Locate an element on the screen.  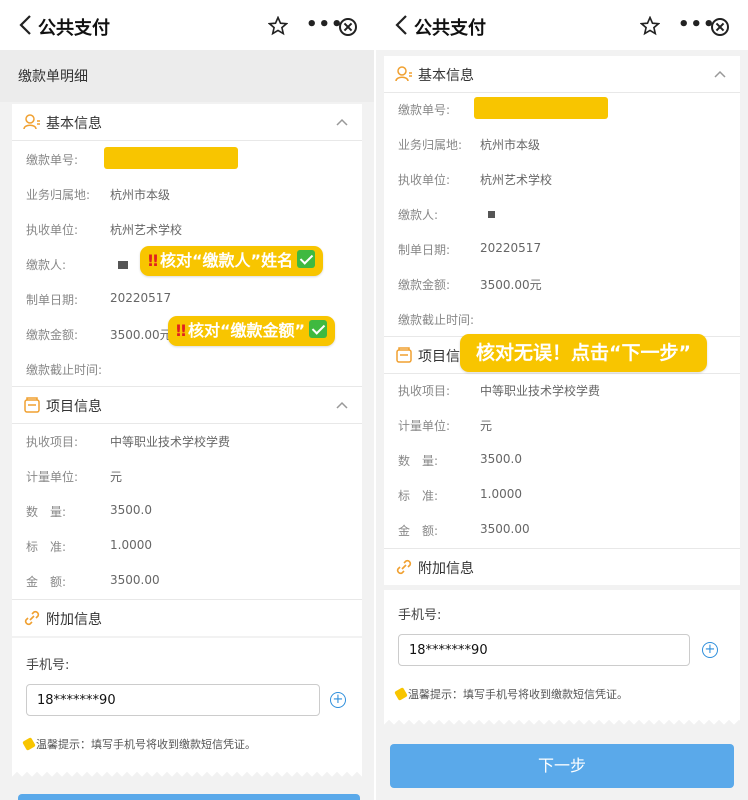
row-label: 缴款人: is located at coordinates (418, 215).